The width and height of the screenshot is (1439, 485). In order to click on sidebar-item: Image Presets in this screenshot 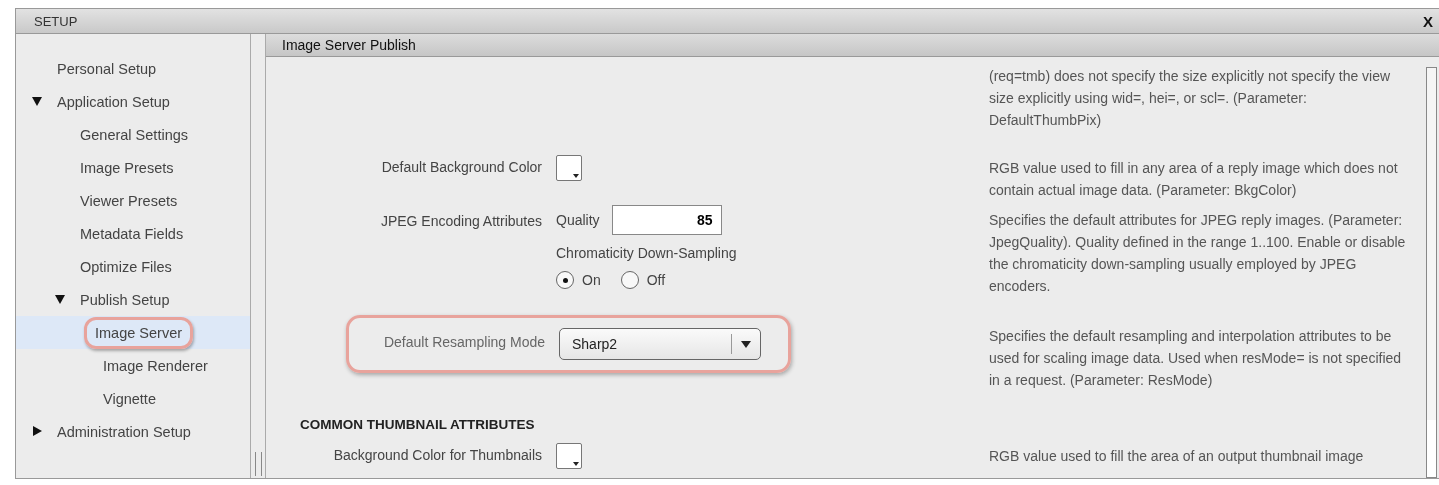, I will do `click(133, 167)`.